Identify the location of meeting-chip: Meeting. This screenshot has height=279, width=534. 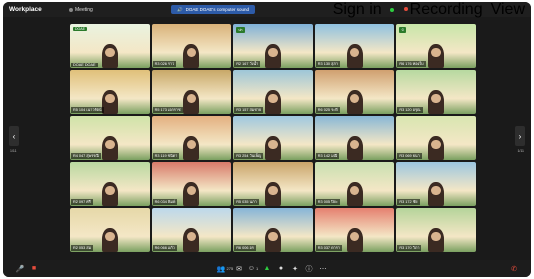
(81, 10).